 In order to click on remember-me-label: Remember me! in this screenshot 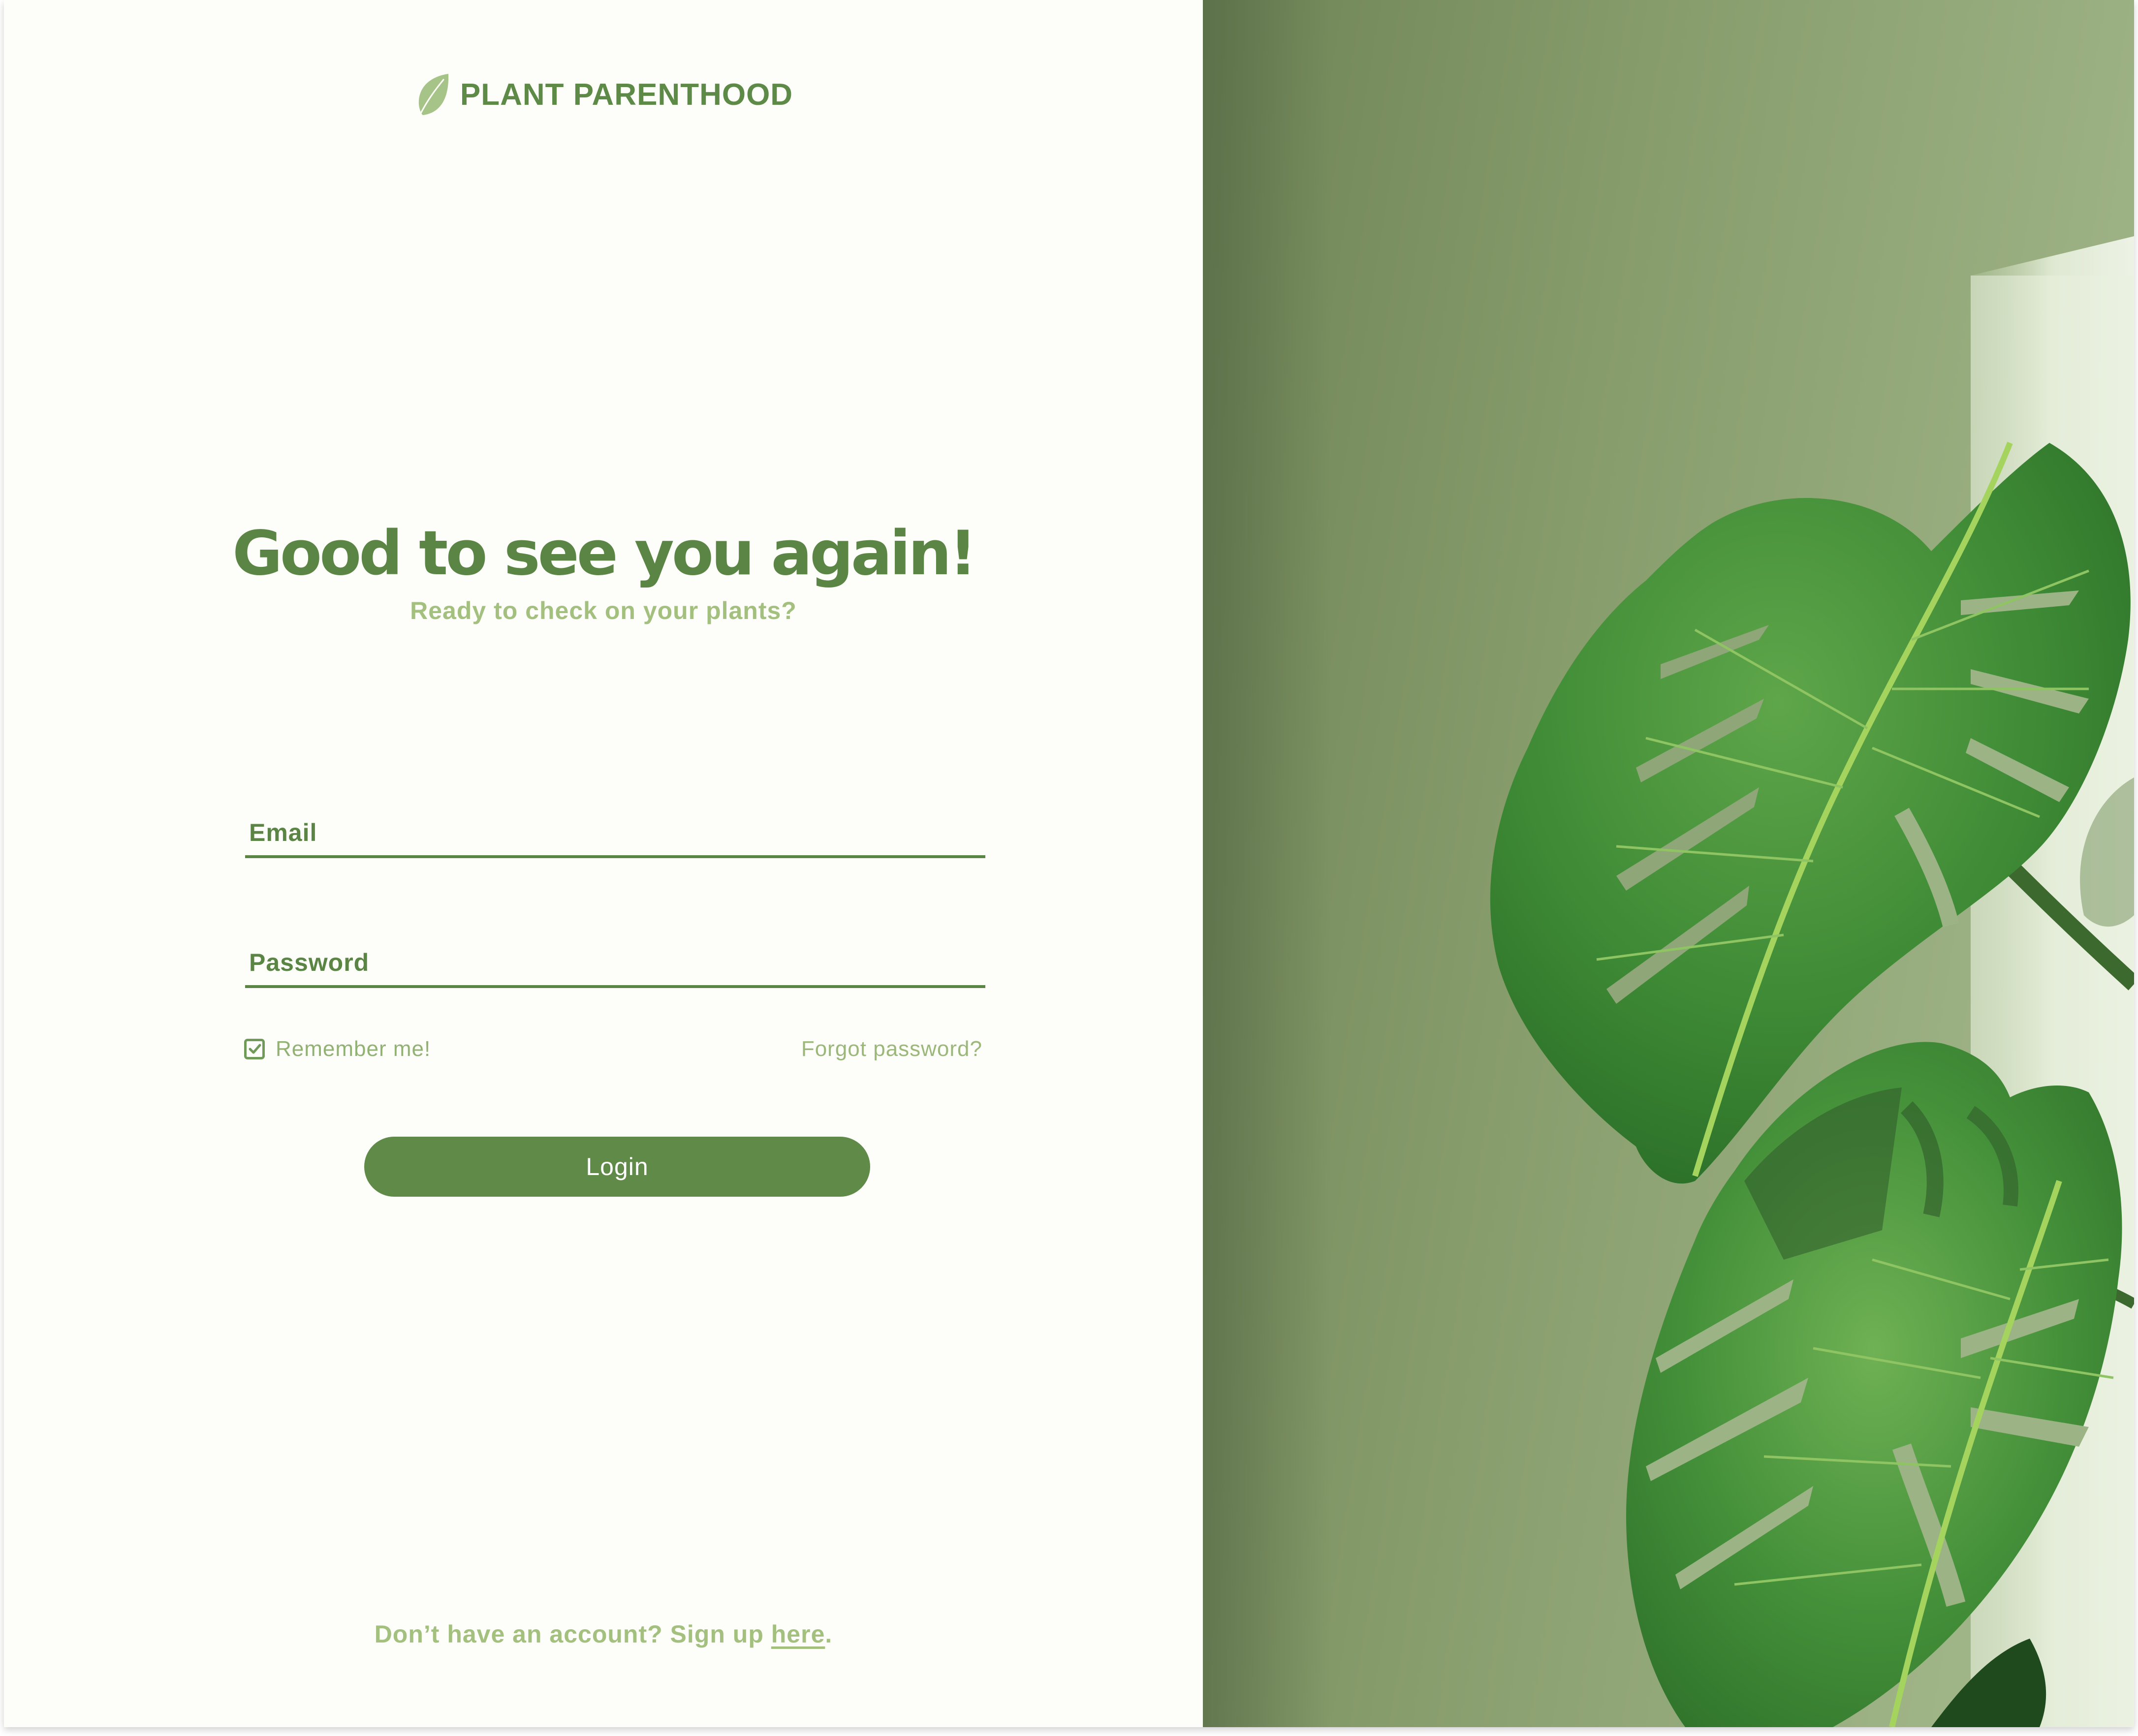, I will do `click(353, 1049)`.